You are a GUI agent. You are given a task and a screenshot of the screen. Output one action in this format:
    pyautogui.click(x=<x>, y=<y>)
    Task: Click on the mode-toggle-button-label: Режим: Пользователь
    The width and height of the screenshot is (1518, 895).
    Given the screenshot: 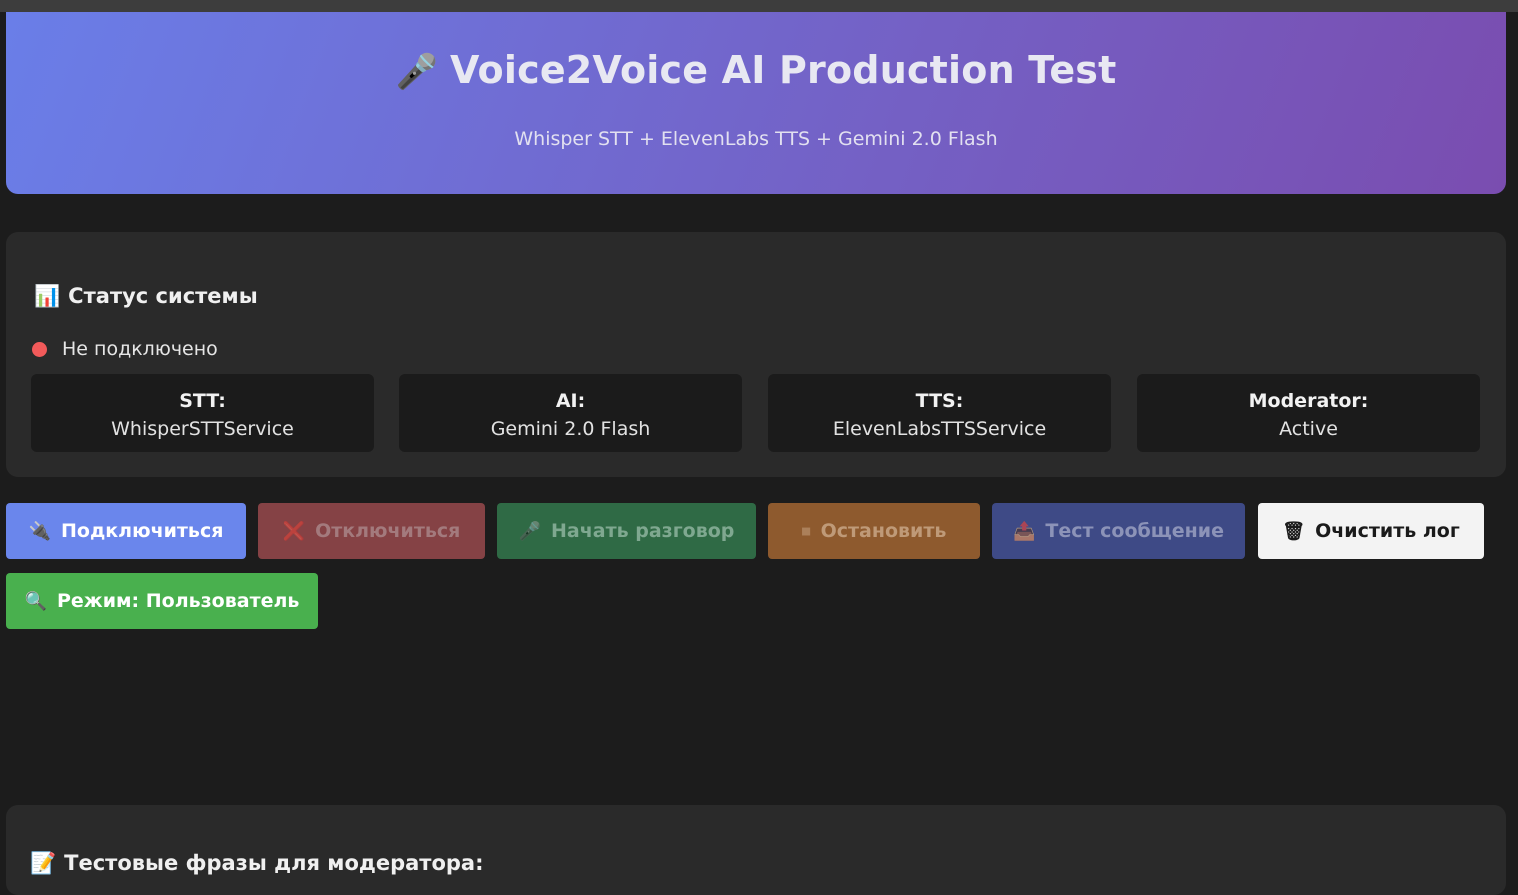 What is the action you would take?
    pyautogui.click(x=178, y=601)
    